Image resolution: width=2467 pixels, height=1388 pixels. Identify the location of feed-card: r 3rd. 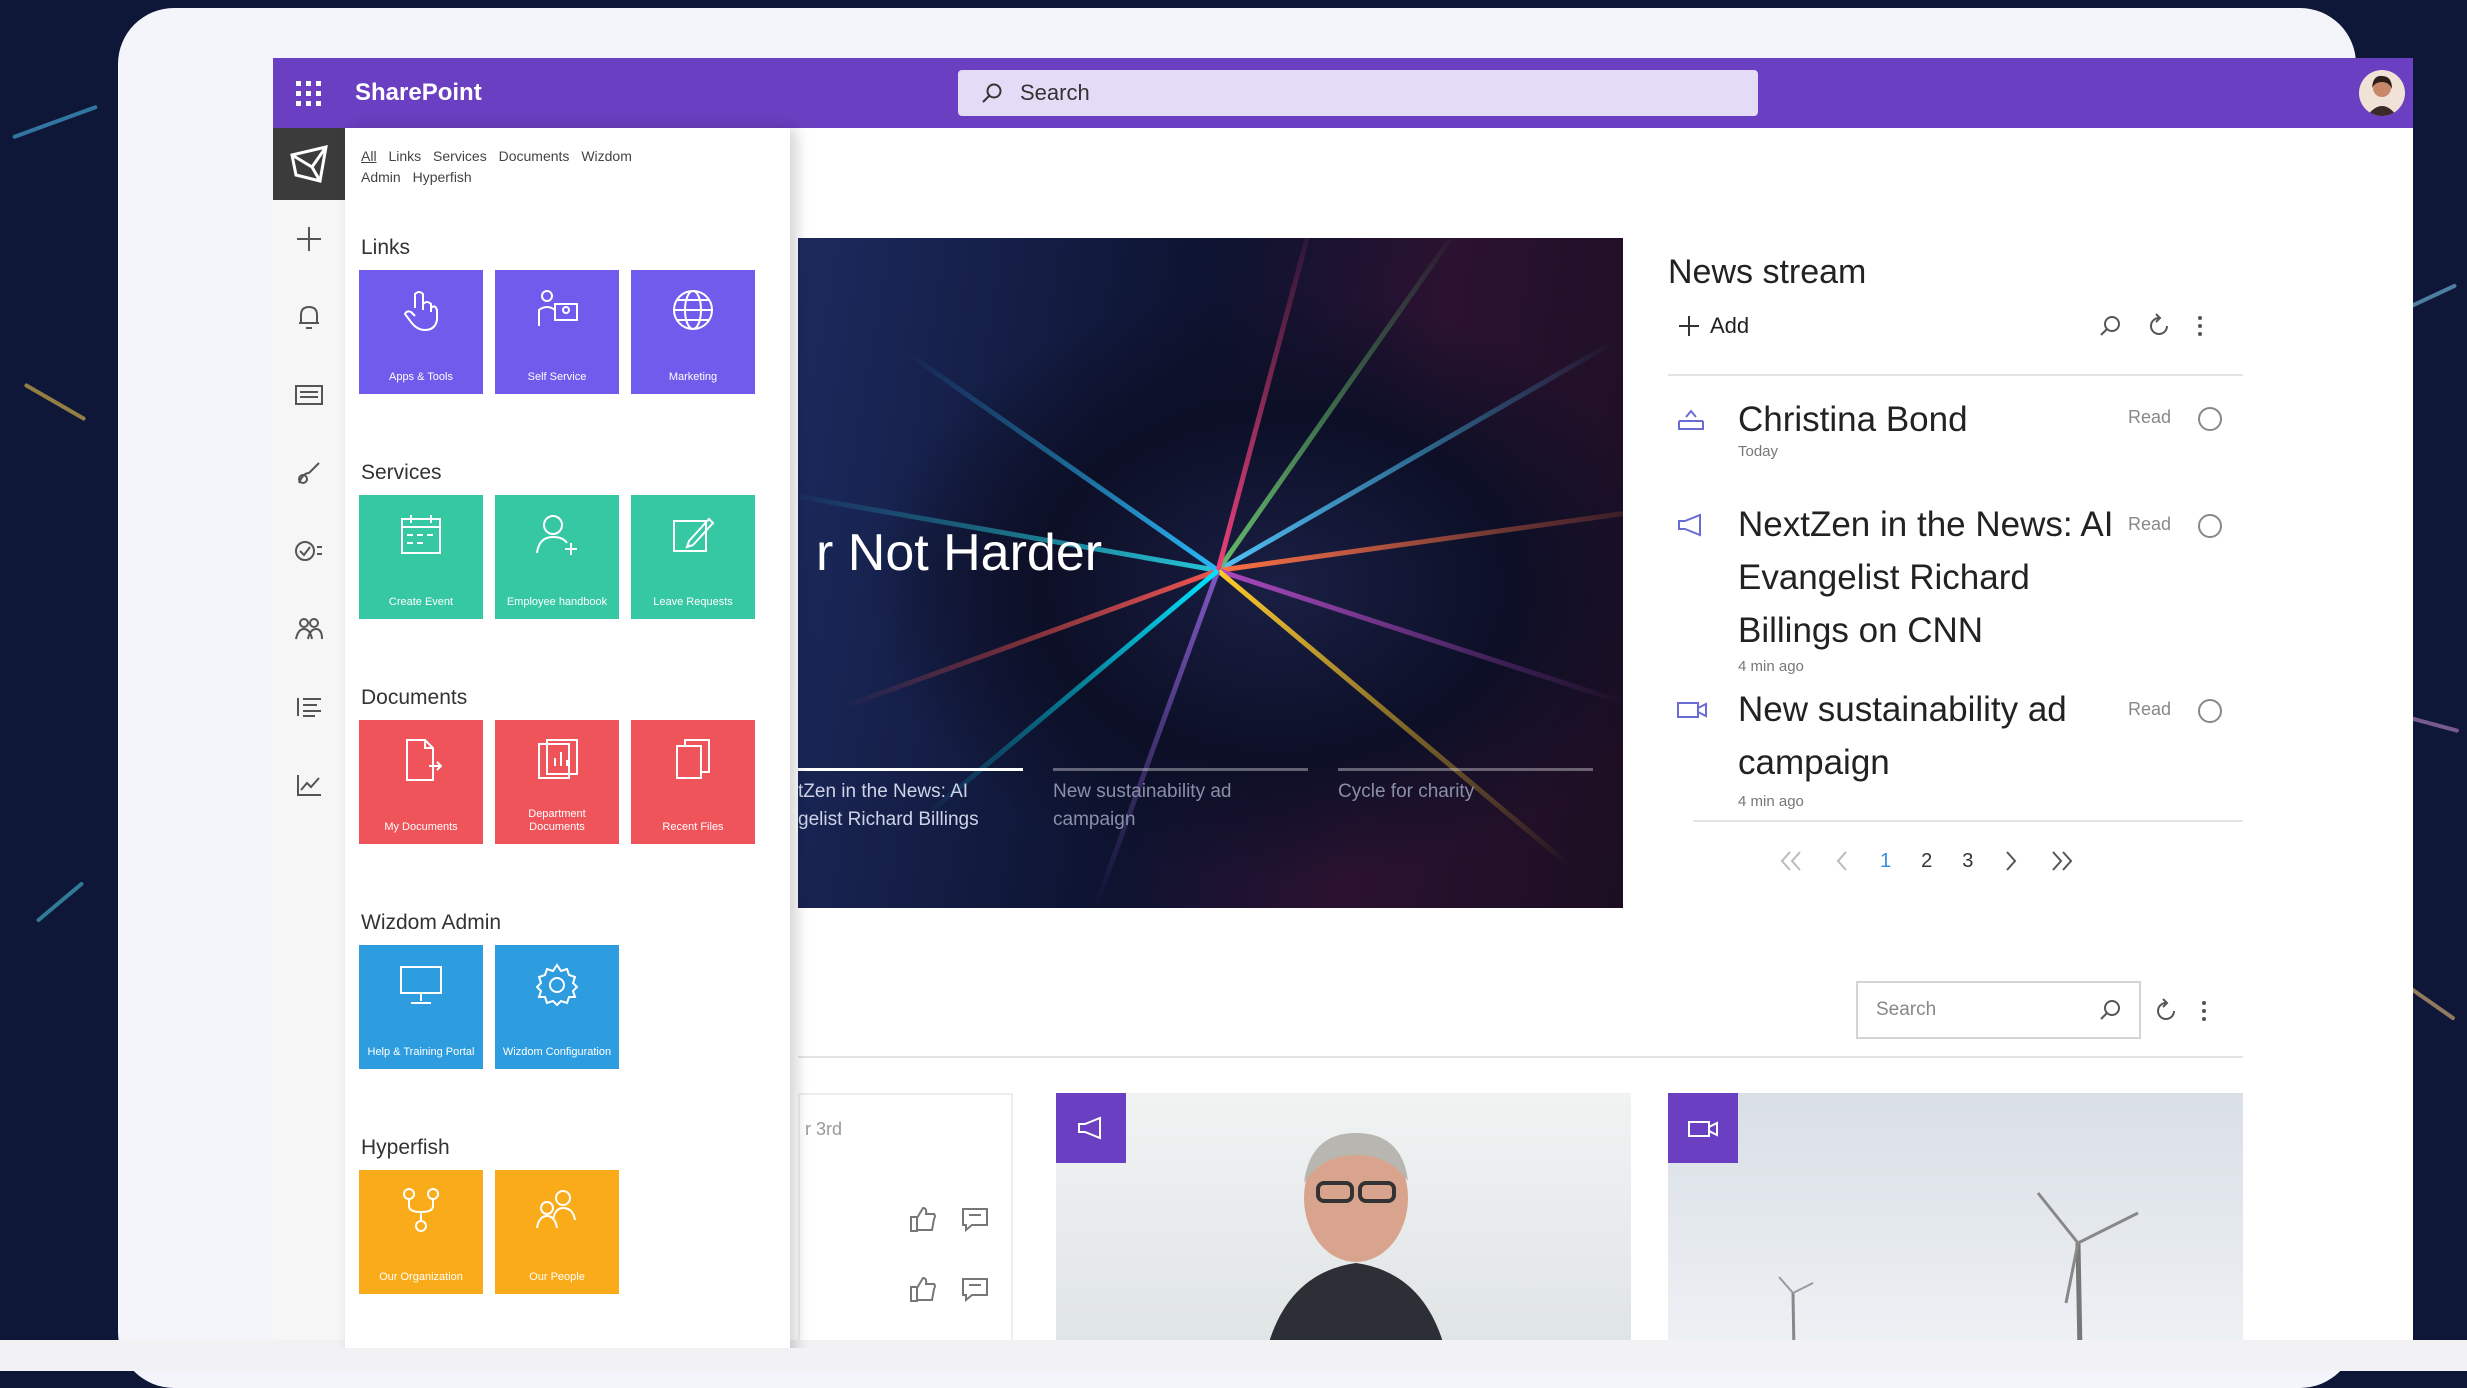
(905, 1220).